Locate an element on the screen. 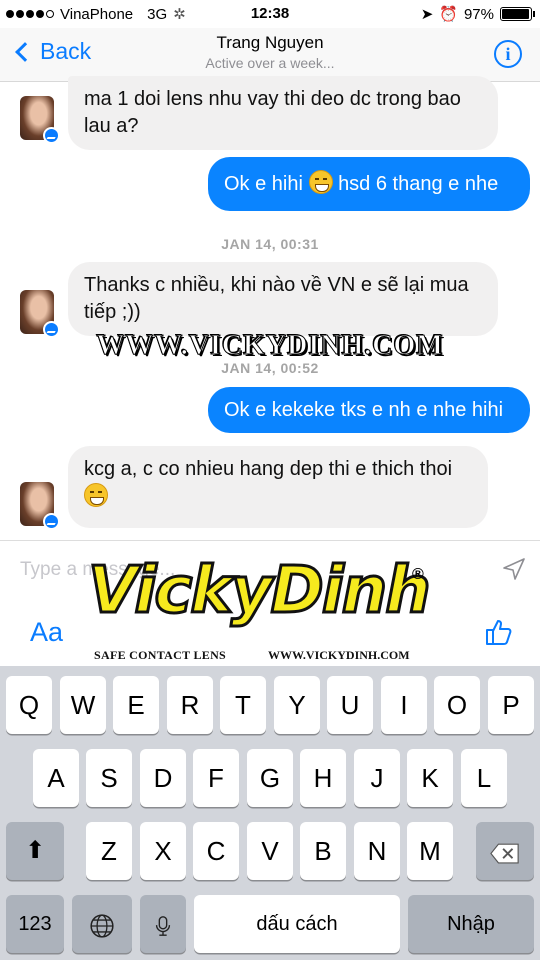 Image resolution: width=540 pixels, height=960 pixels. microphone-icon is located at coordinates (163, 926).